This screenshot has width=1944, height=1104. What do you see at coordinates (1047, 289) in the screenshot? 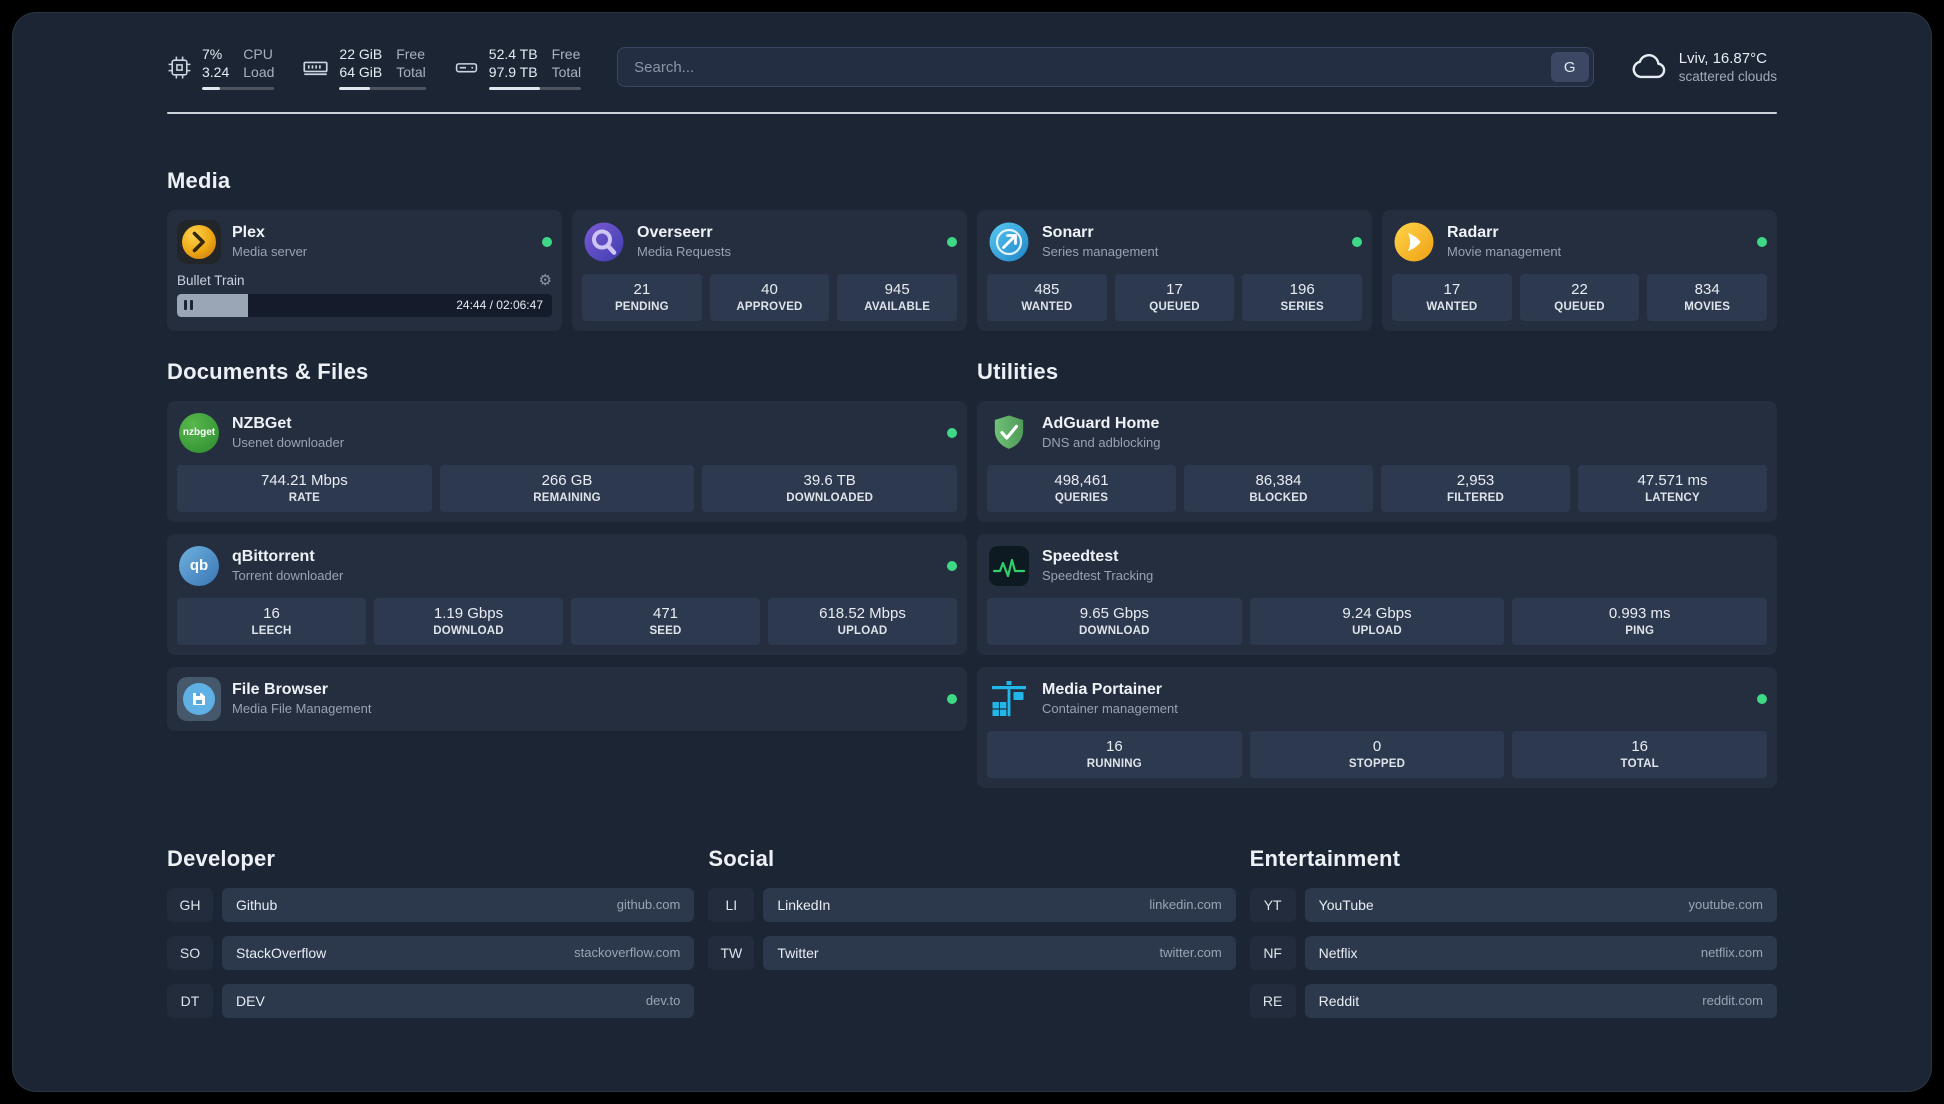
I see `stat-value: 485` at bounding box center [1047, 289].